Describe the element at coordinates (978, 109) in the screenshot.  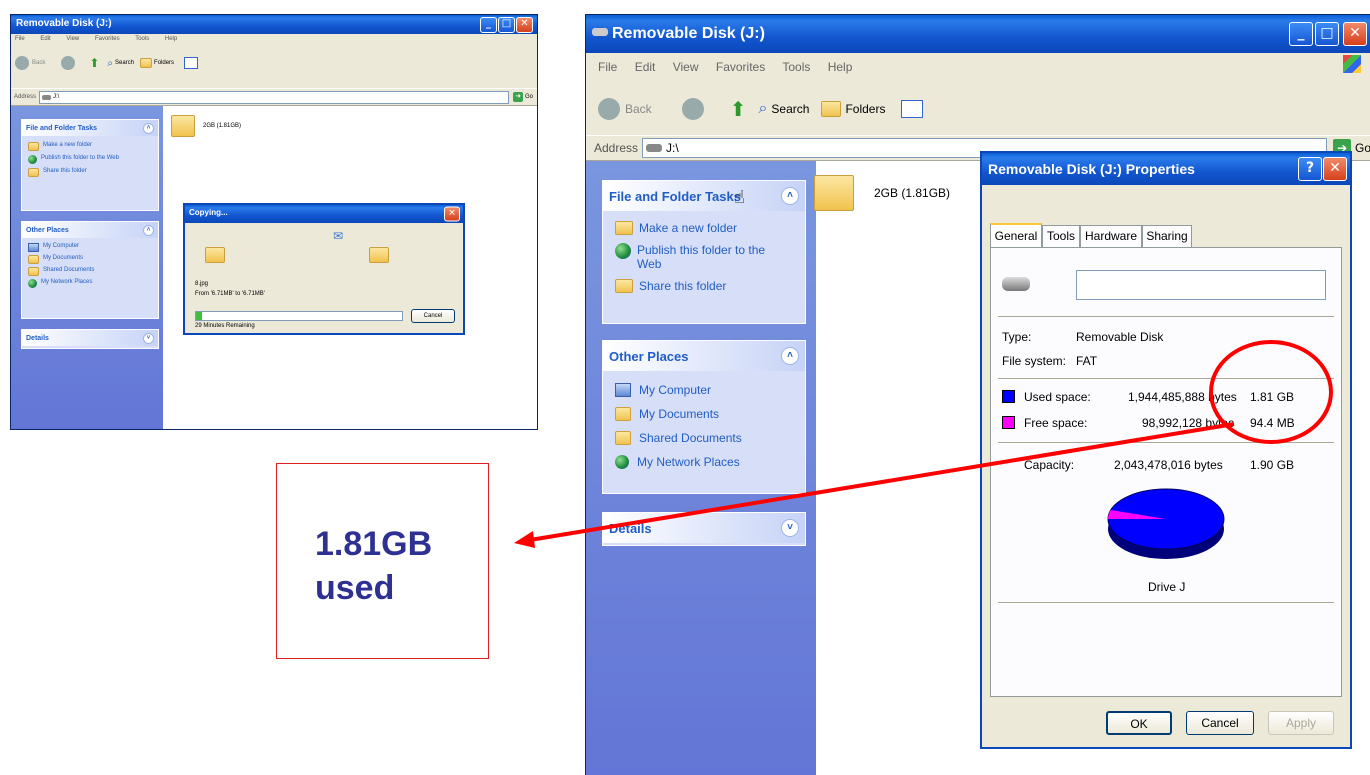
I see `big-toolbar: Back ⬆ ⌕ Search Folders` at that location.